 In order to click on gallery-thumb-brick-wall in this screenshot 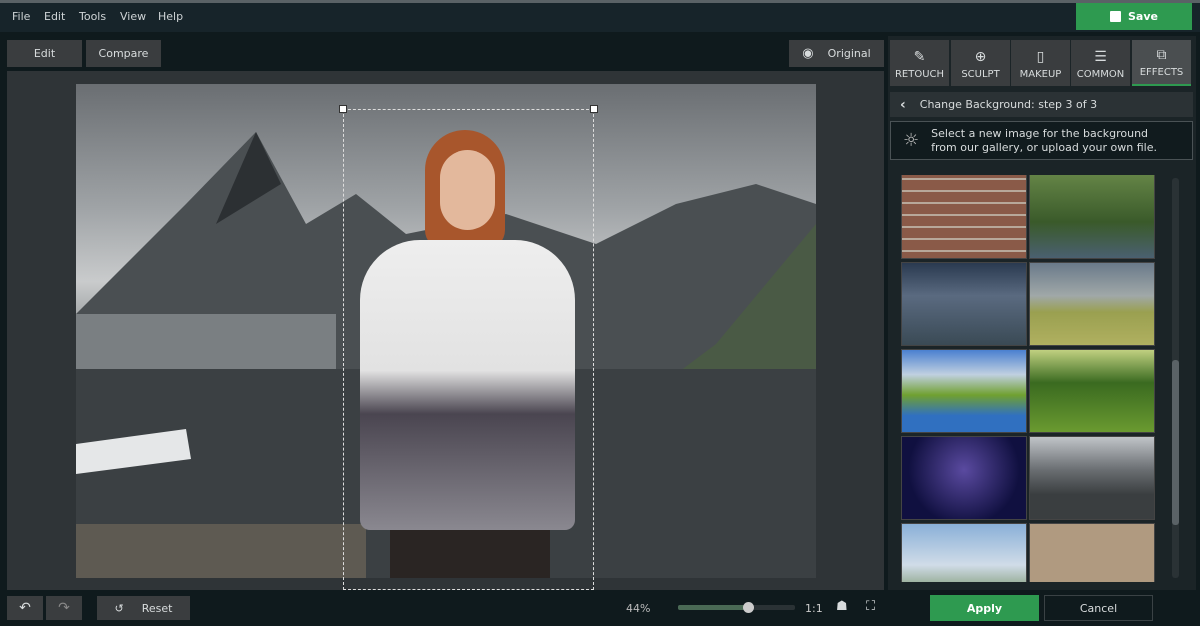, I will do `click(964, 217)`.